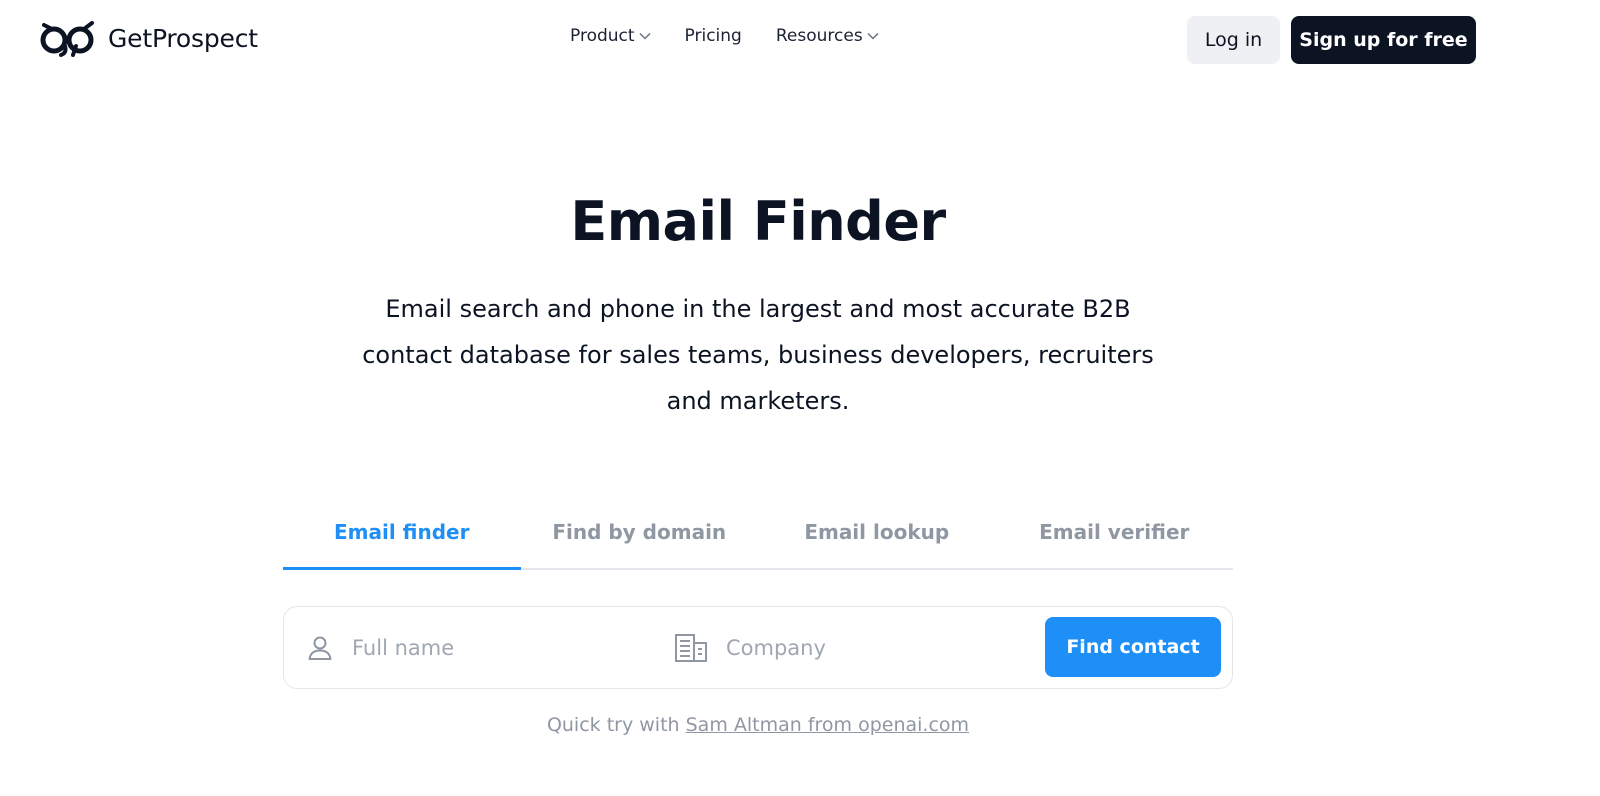 The height and width of the screenshot is (796, 1600). I want to click on nav-item-label: Resources, so click(819, 36).